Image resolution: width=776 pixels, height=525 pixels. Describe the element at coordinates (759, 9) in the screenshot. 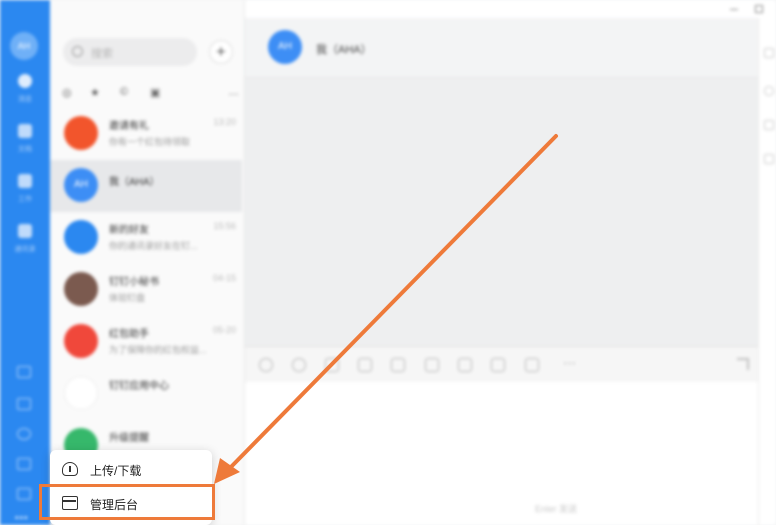

I see `maximize-icon` at that location.